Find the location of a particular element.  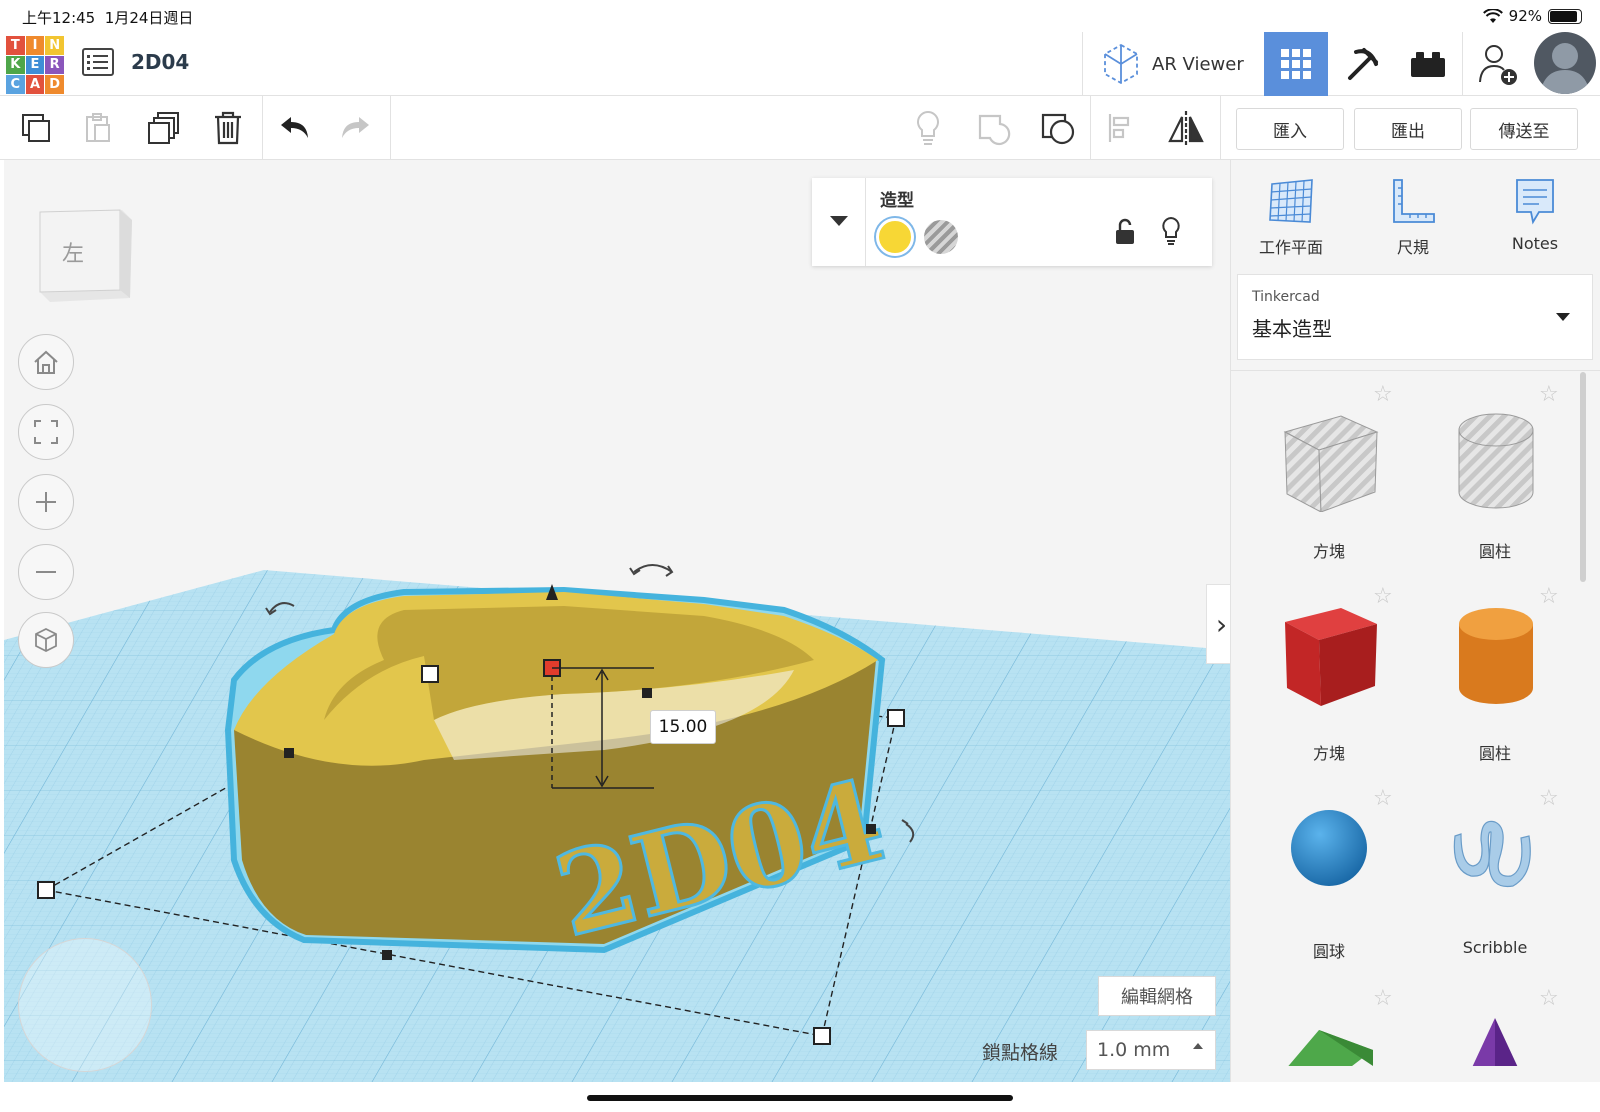

zoom-in-button is located at coordinates (46, 502).